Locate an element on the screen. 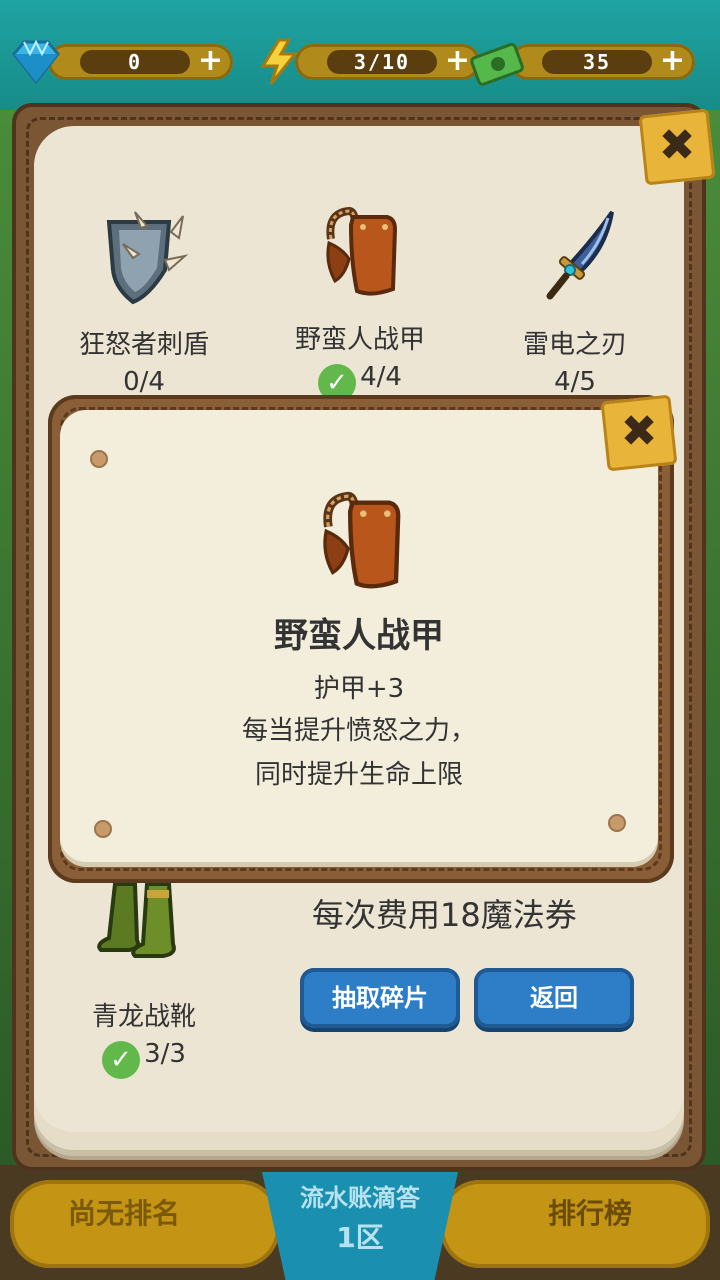  item-name: 野蛮人战甲 is located at coordinates (359, 340).